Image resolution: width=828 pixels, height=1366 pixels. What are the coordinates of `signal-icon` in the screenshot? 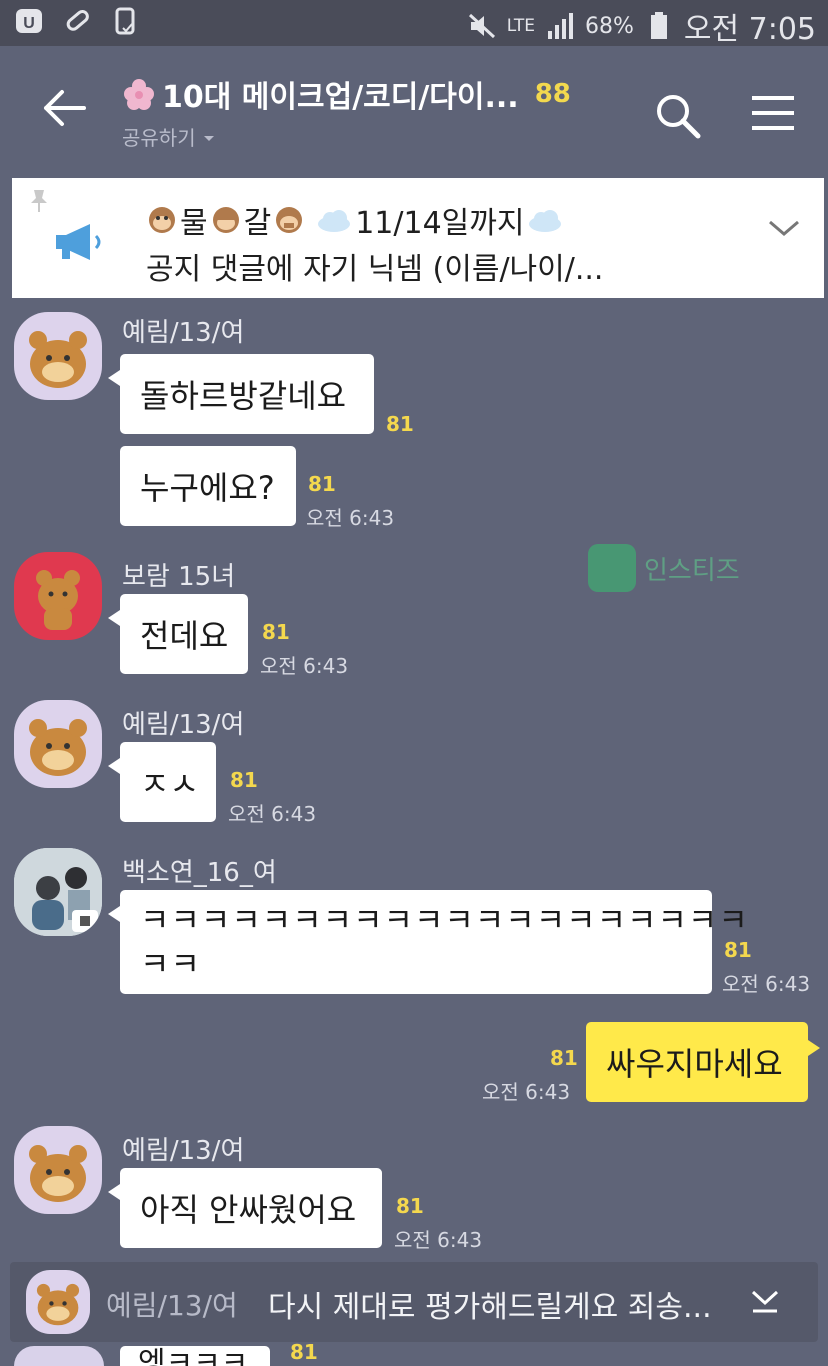 It's located at (560, 26).